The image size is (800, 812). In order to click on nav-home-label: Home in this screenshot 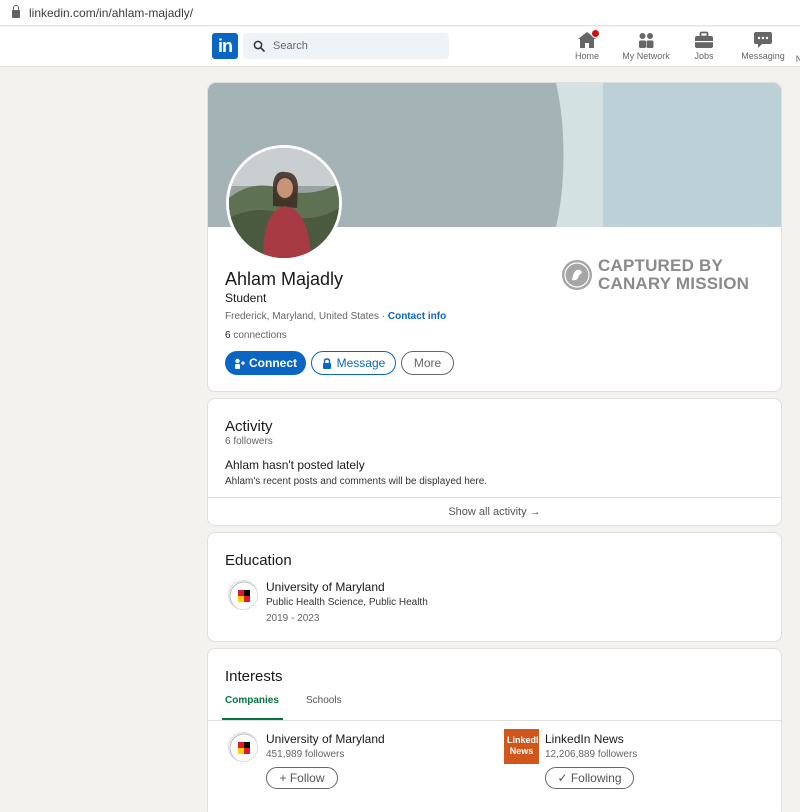, I will do `click(586, 56)`.